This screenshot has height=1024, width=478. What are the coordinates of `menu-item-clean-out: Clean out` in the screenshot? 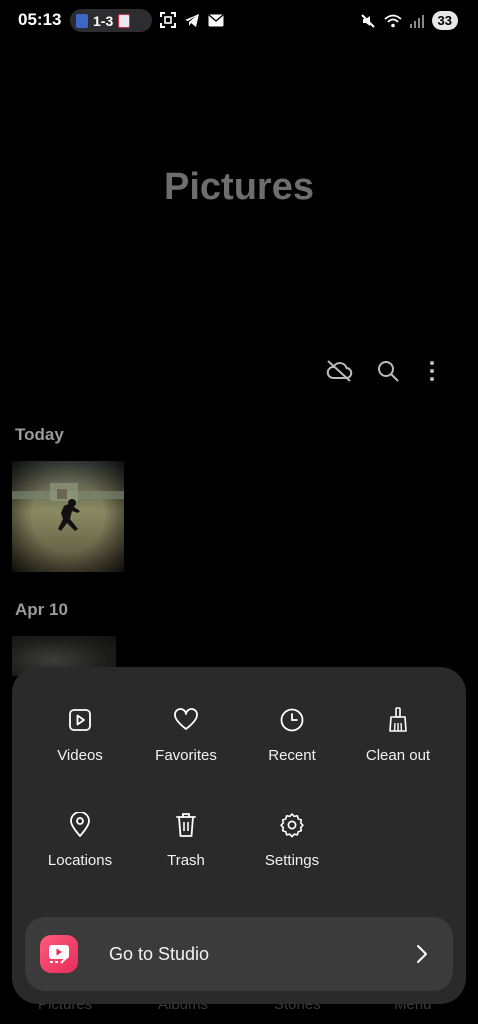 It's located at (398, 737).